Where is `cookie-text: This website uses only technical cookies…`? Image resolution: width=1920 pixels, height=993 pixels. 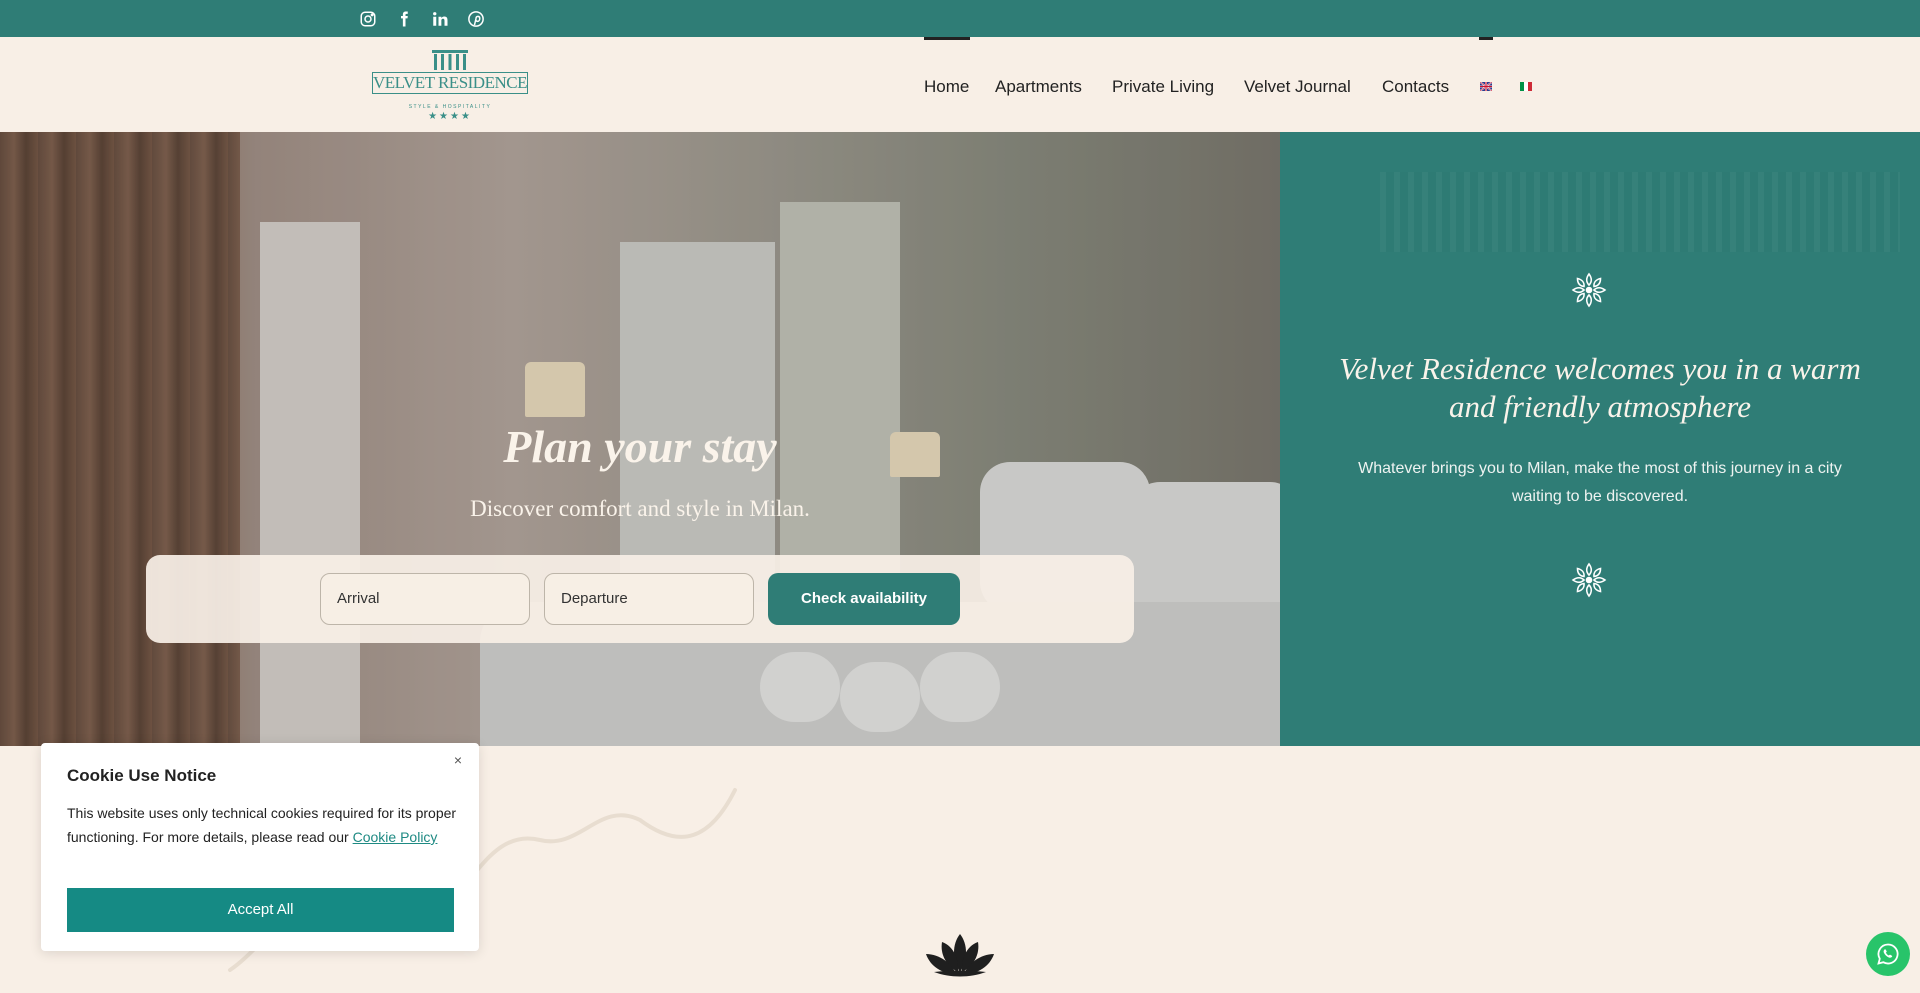 cookie-text: This website uses only technical cookies… is located at coordinates (267, 825).